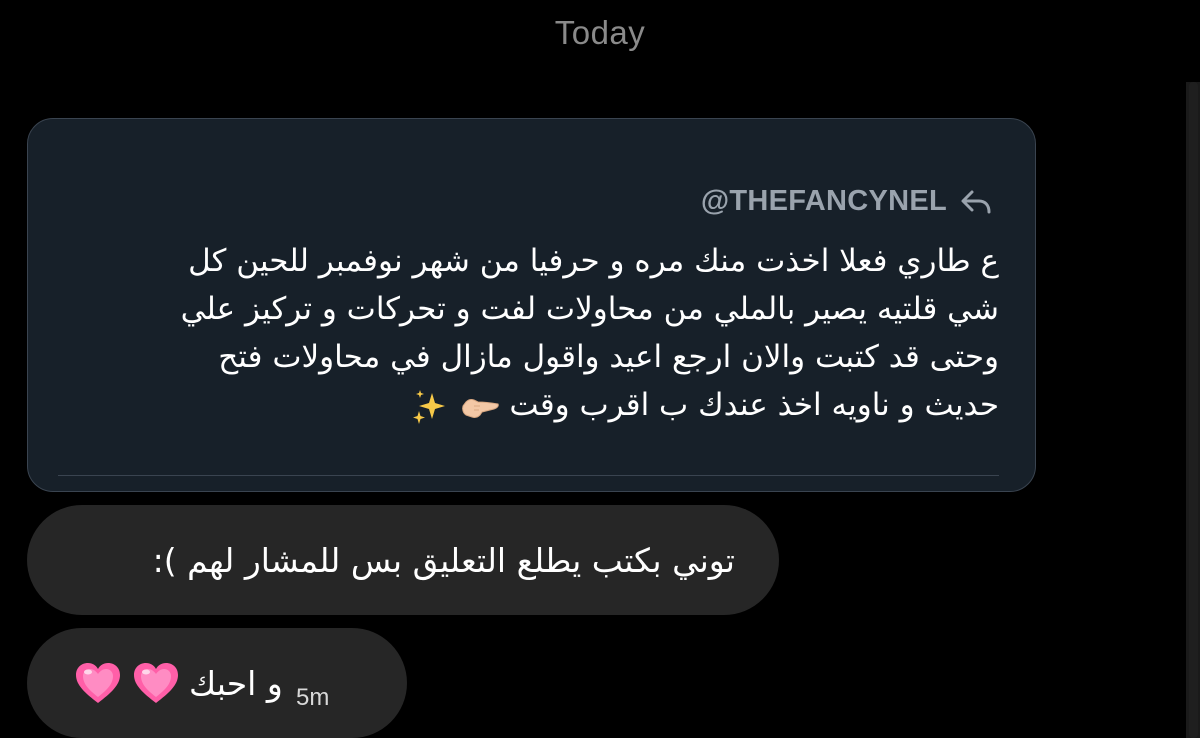  What do you see at coordinates (236, 683) in the screenshot?
I see `message-text: و احبك` at bounding box center [236, 683].